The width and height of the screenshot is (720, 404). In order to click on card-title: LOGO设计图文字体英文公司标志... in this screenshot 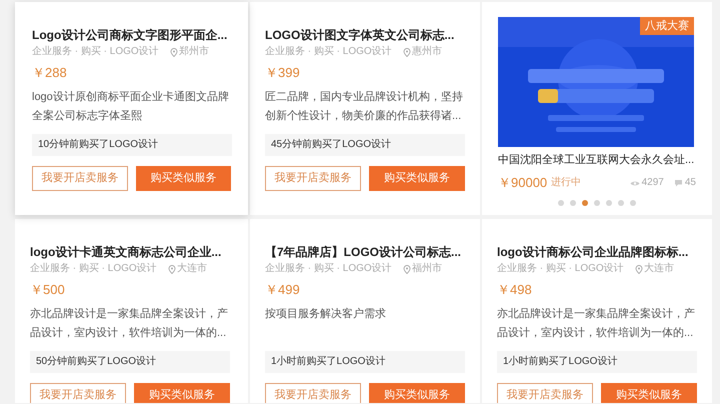, I will do `click(359, 35)`.